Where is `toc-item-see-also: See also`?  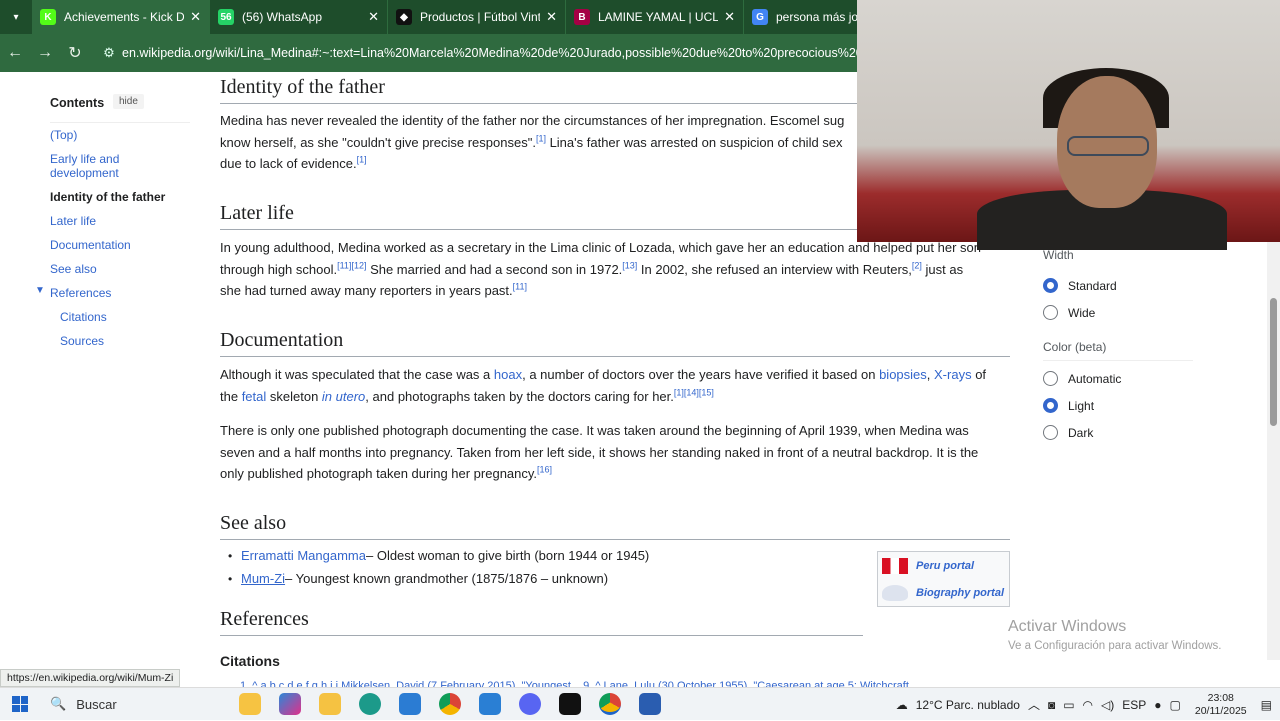 toc-item-see-also: See also is located at coordinates (73, 269).